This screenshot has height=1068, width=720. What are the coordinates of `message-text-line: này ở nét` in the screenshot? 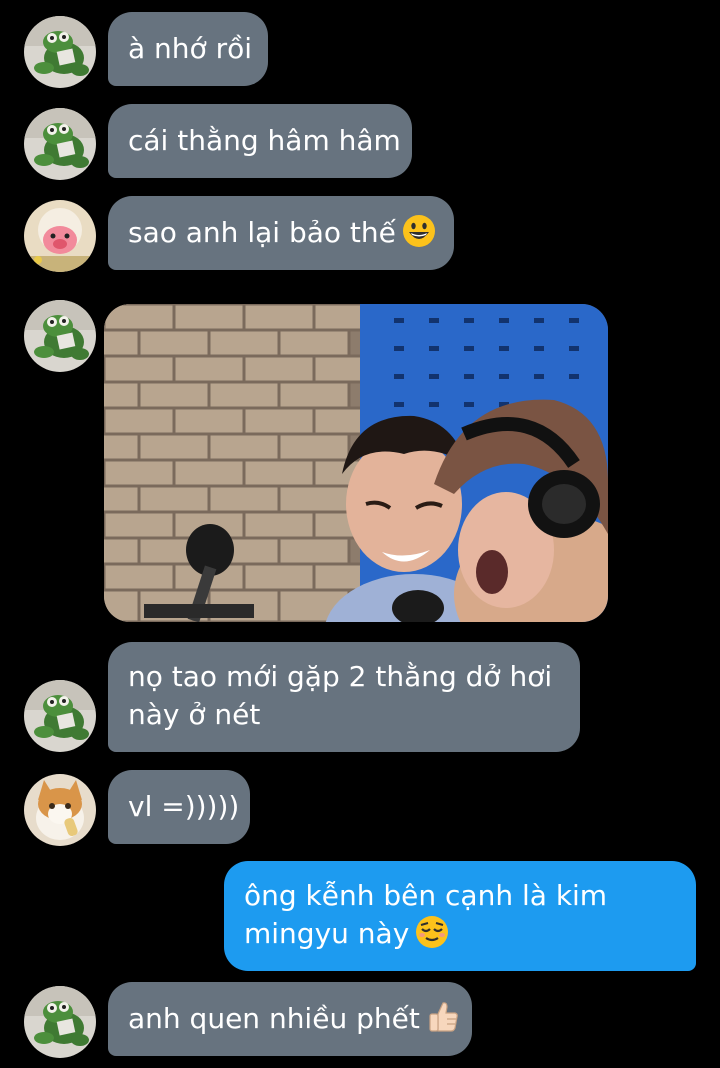 It's located at (194, 714).